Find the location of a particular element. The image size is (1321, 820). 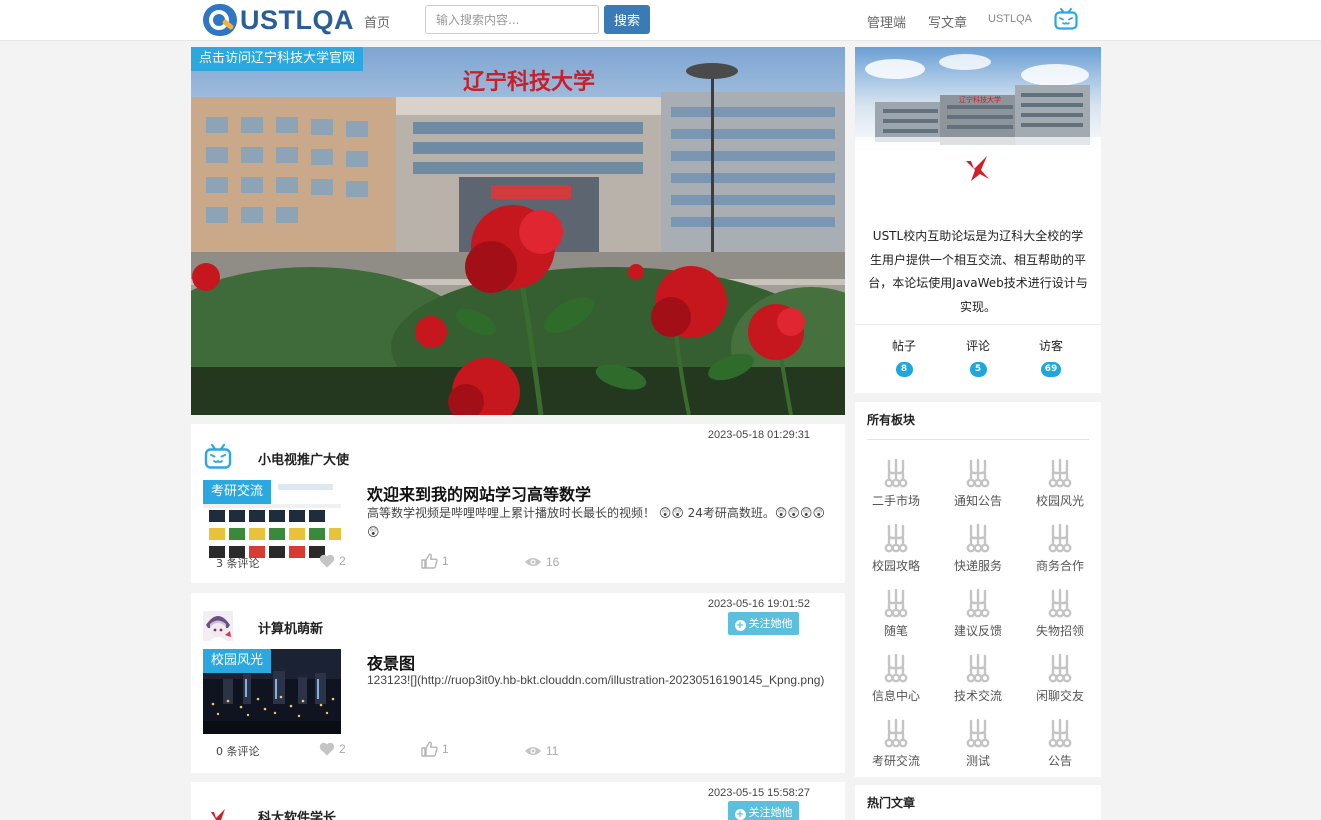

heart-icon is located at coordinates (327, 561).